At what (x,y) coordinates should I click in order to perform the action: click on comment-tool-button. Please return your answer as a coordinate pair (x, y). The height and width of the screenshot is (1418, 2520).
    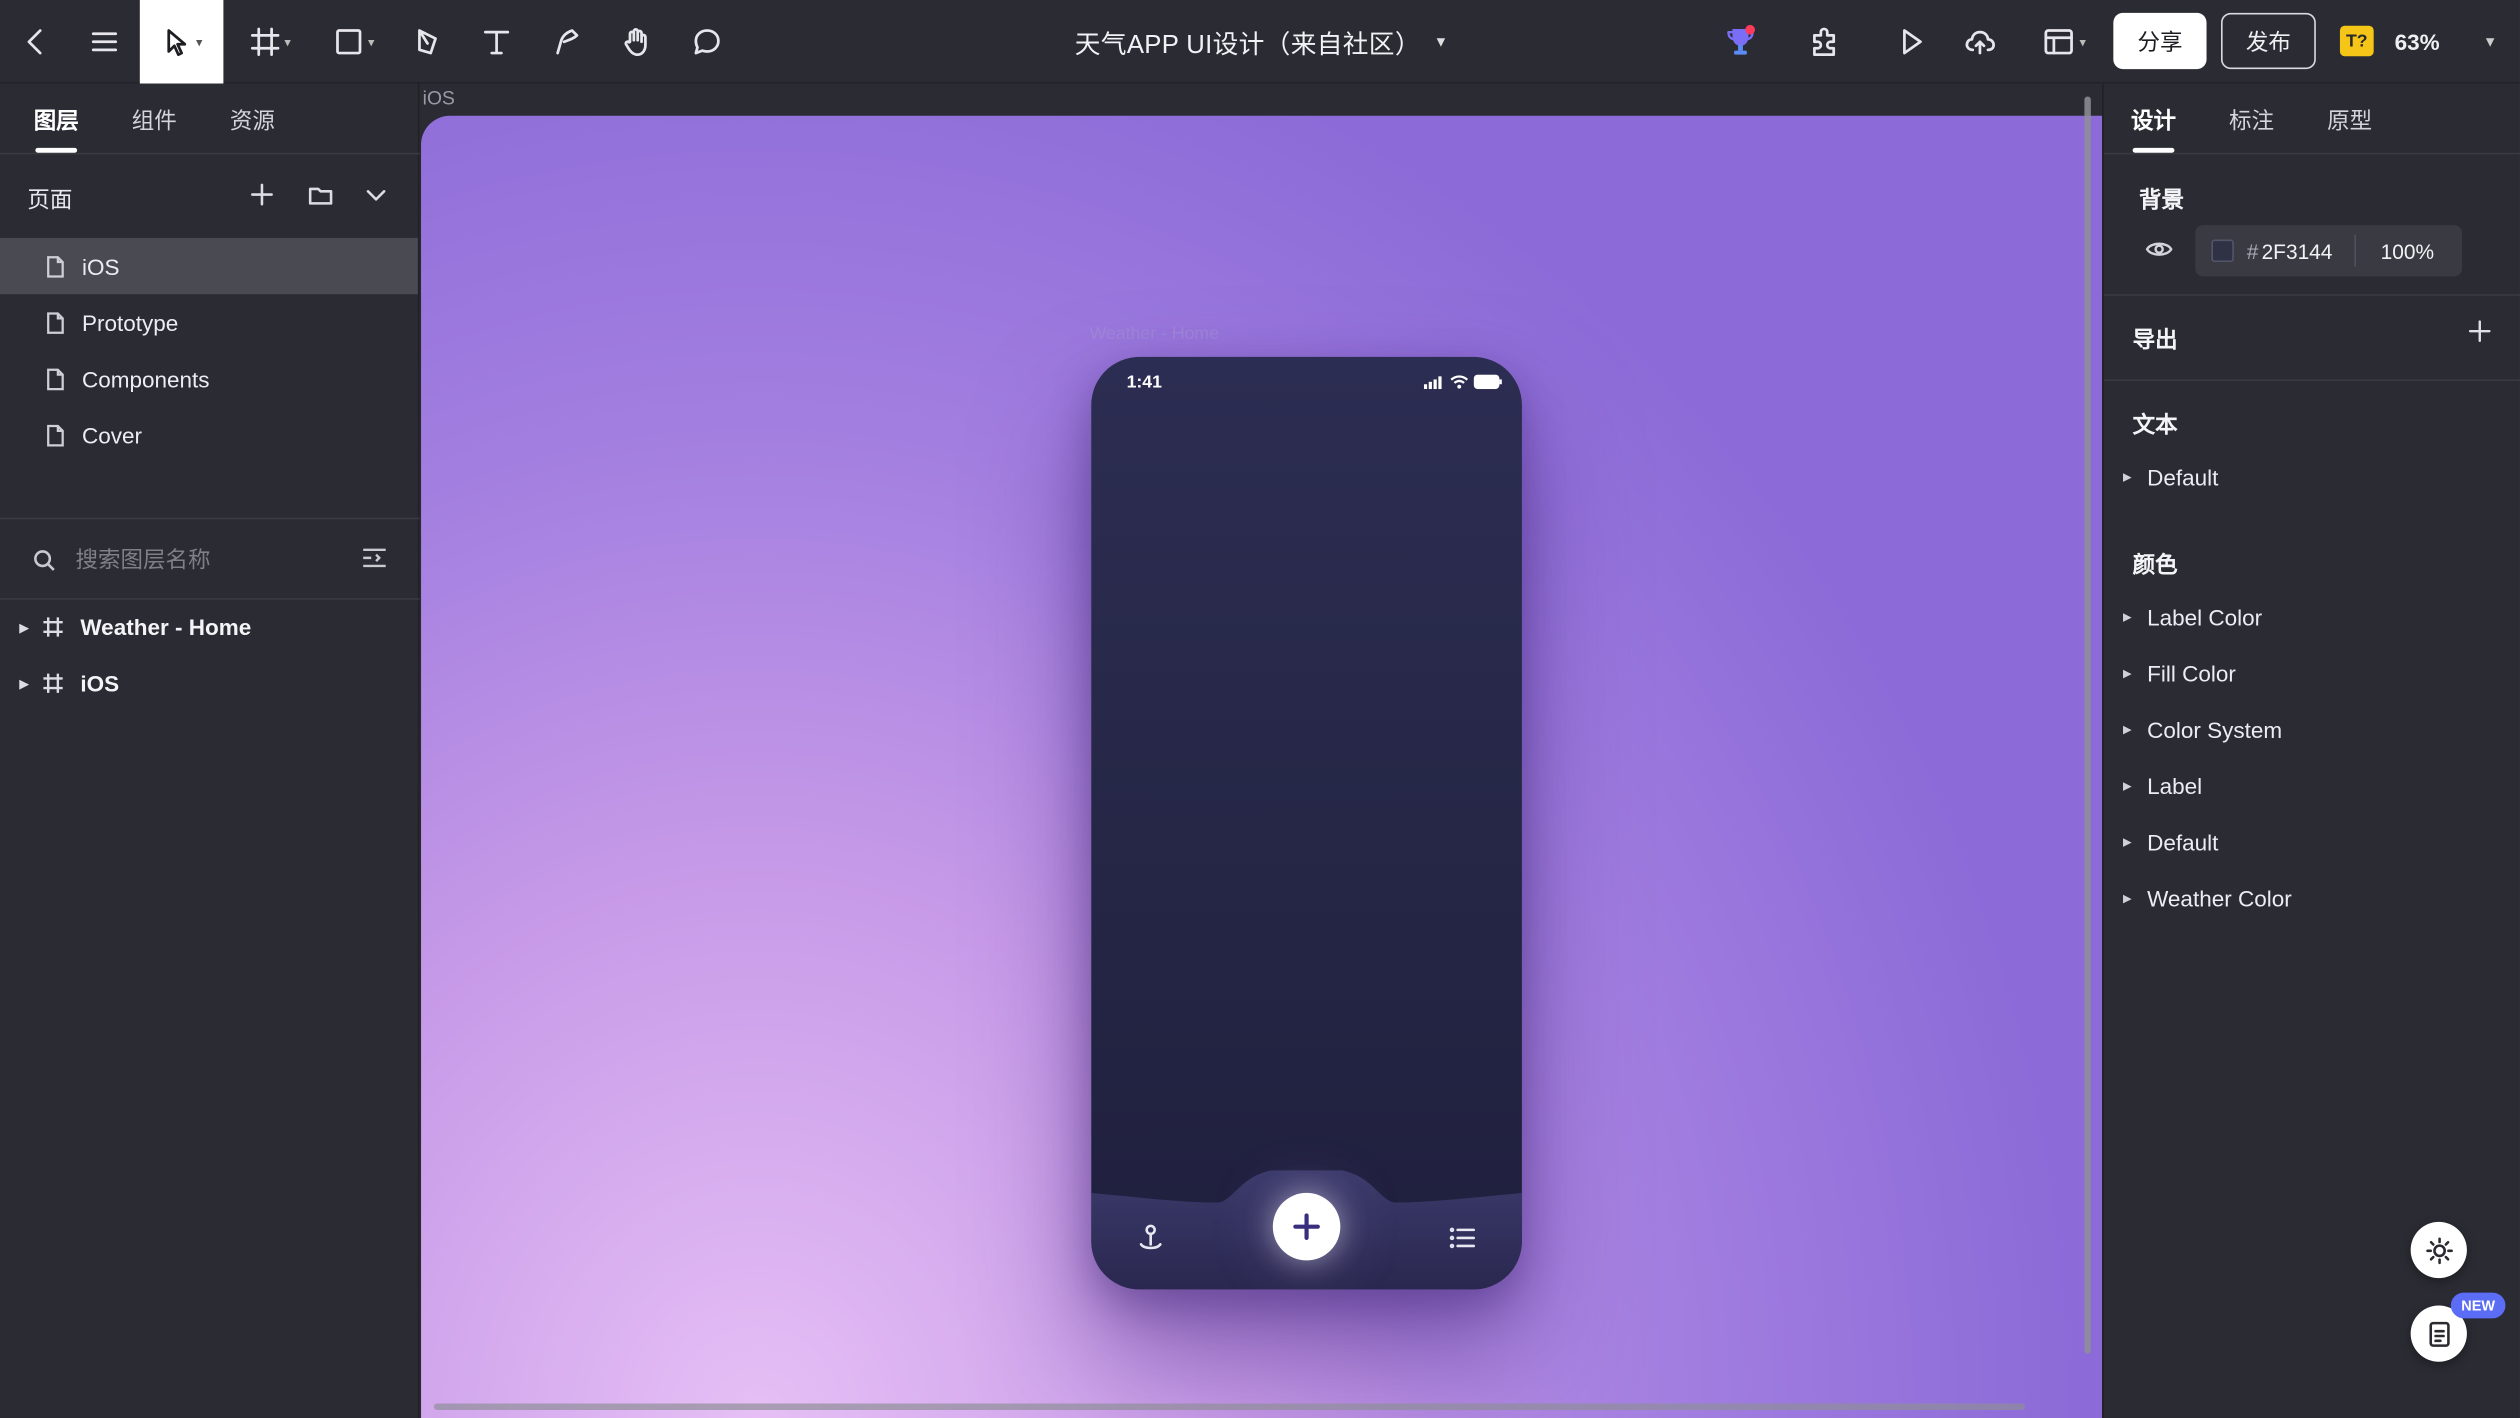
    Looking at the image, I should click on (707, 42).